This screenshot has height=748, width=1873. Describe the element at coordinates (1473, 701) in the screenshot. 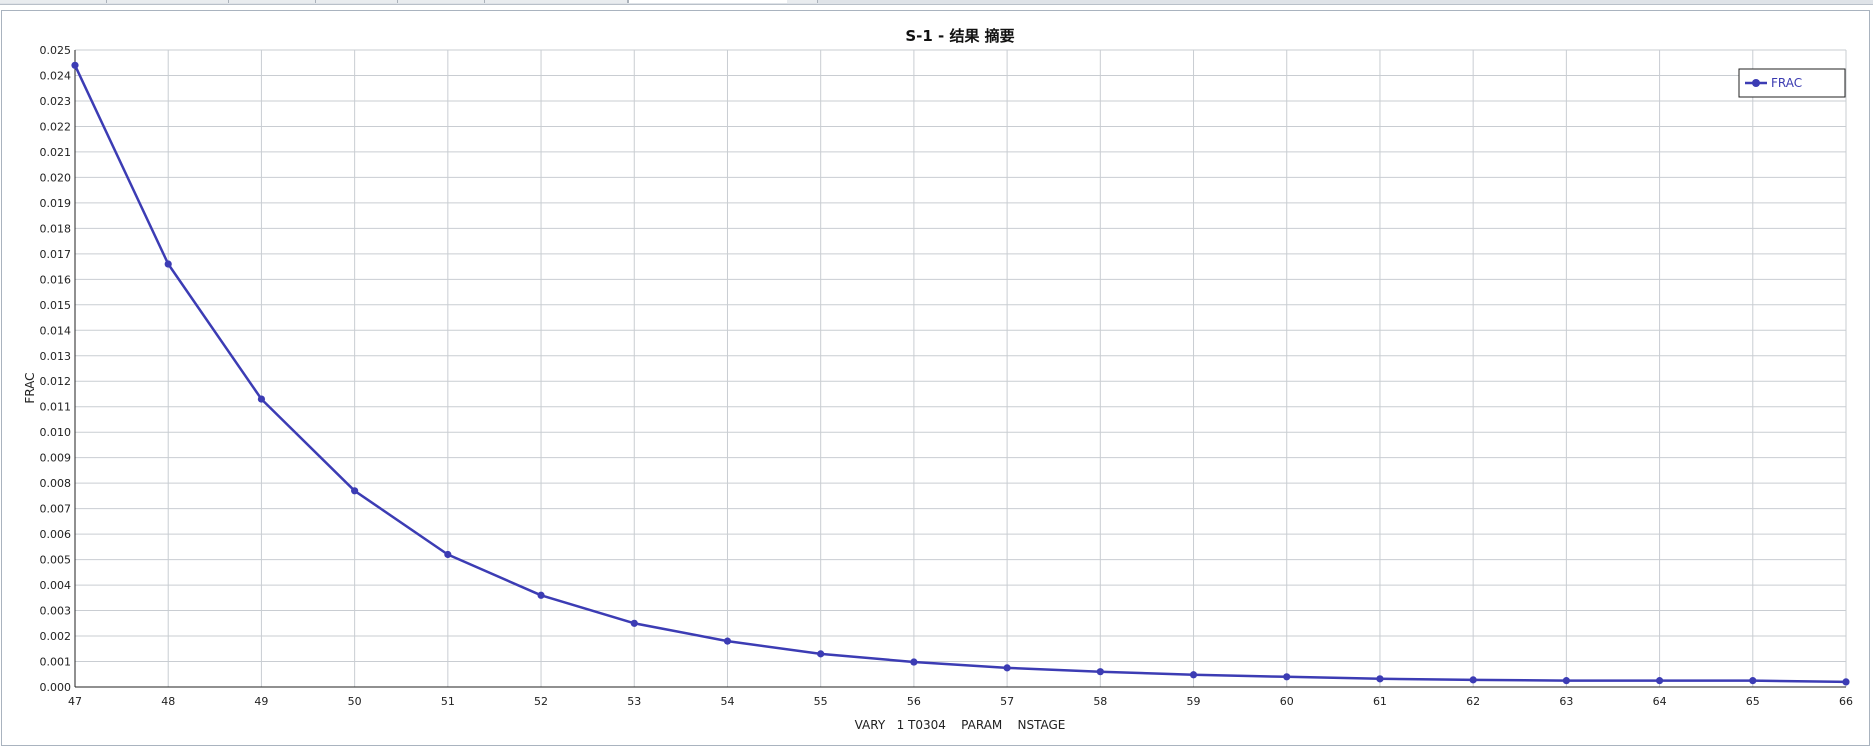

I see `x-tick-label: 62` at that location.